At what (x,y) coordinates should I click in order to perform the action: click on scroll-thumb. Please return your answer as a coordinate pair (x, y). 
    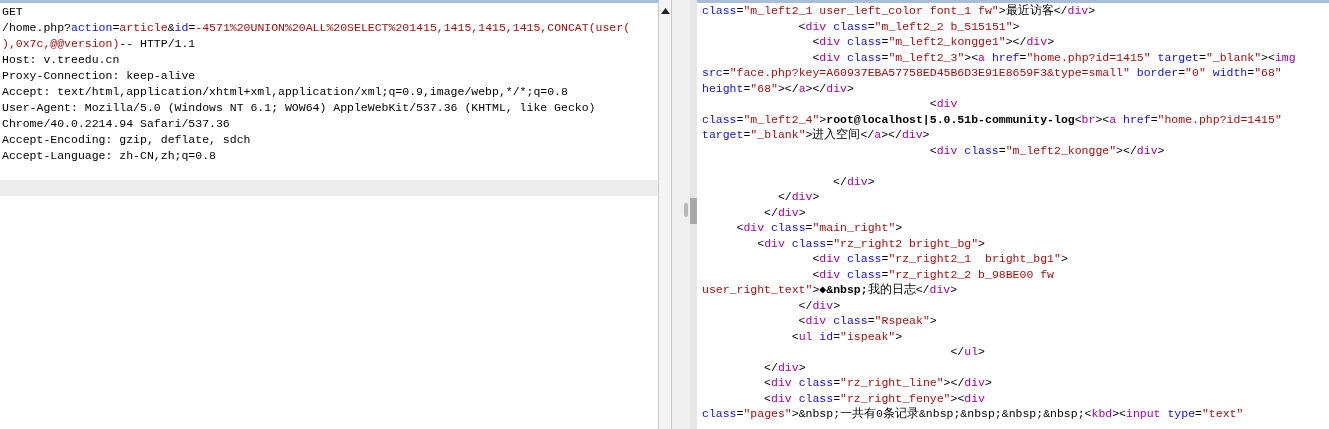
    Looking at the image, I should click on (693, 211).